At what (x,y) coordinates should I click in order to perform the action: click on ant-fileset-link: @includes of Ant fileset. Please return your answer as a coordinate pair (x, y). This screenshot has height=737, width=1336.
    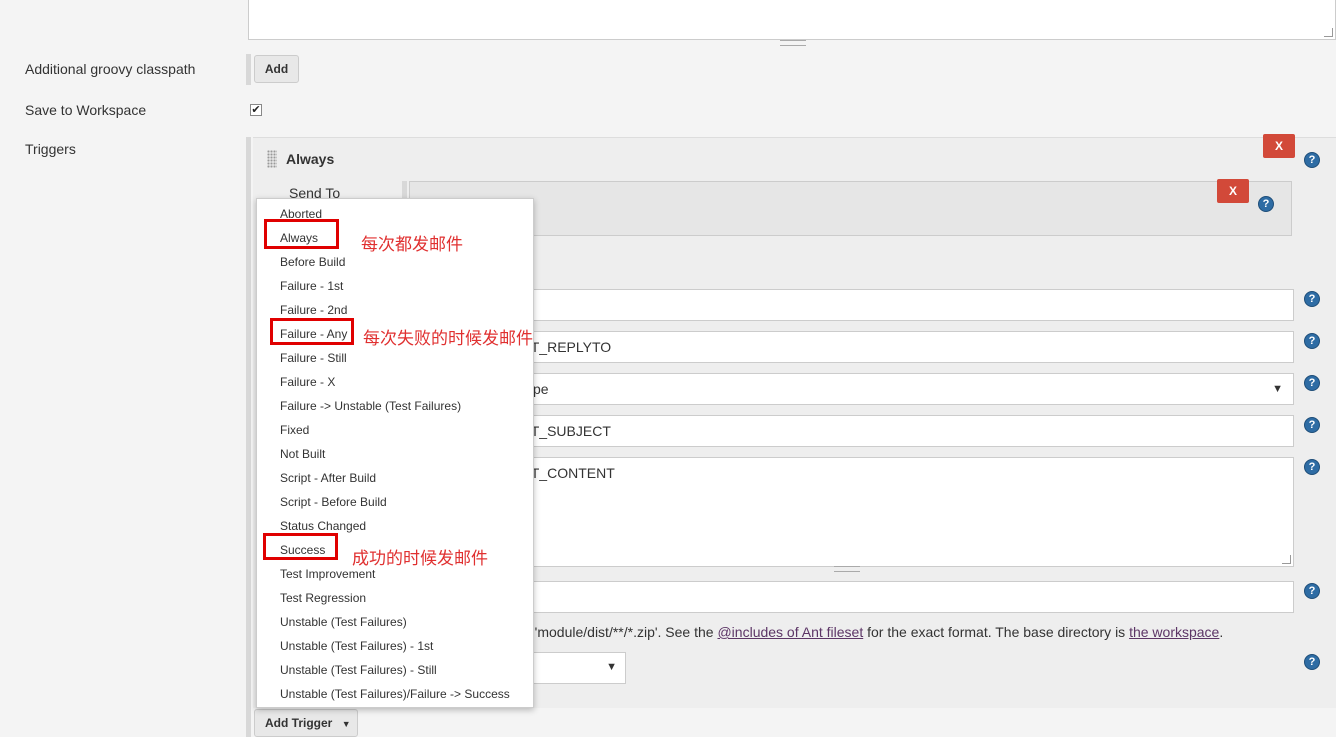
    Looking at the image, I should click on (790, 632).